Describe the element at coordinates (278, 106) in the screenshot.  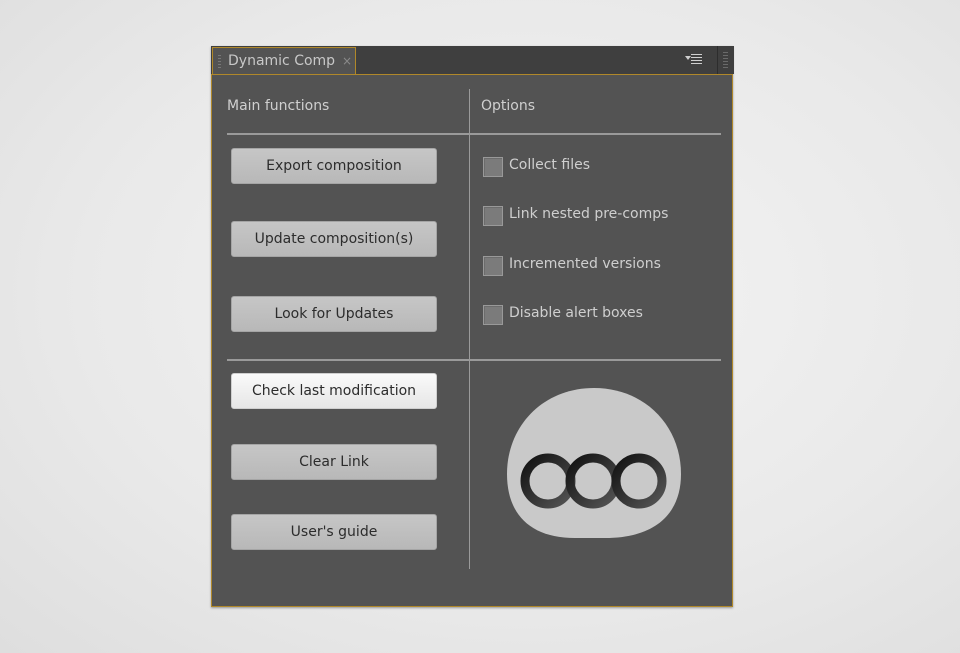
I see `main-functions-heading: Main functions` at that location.